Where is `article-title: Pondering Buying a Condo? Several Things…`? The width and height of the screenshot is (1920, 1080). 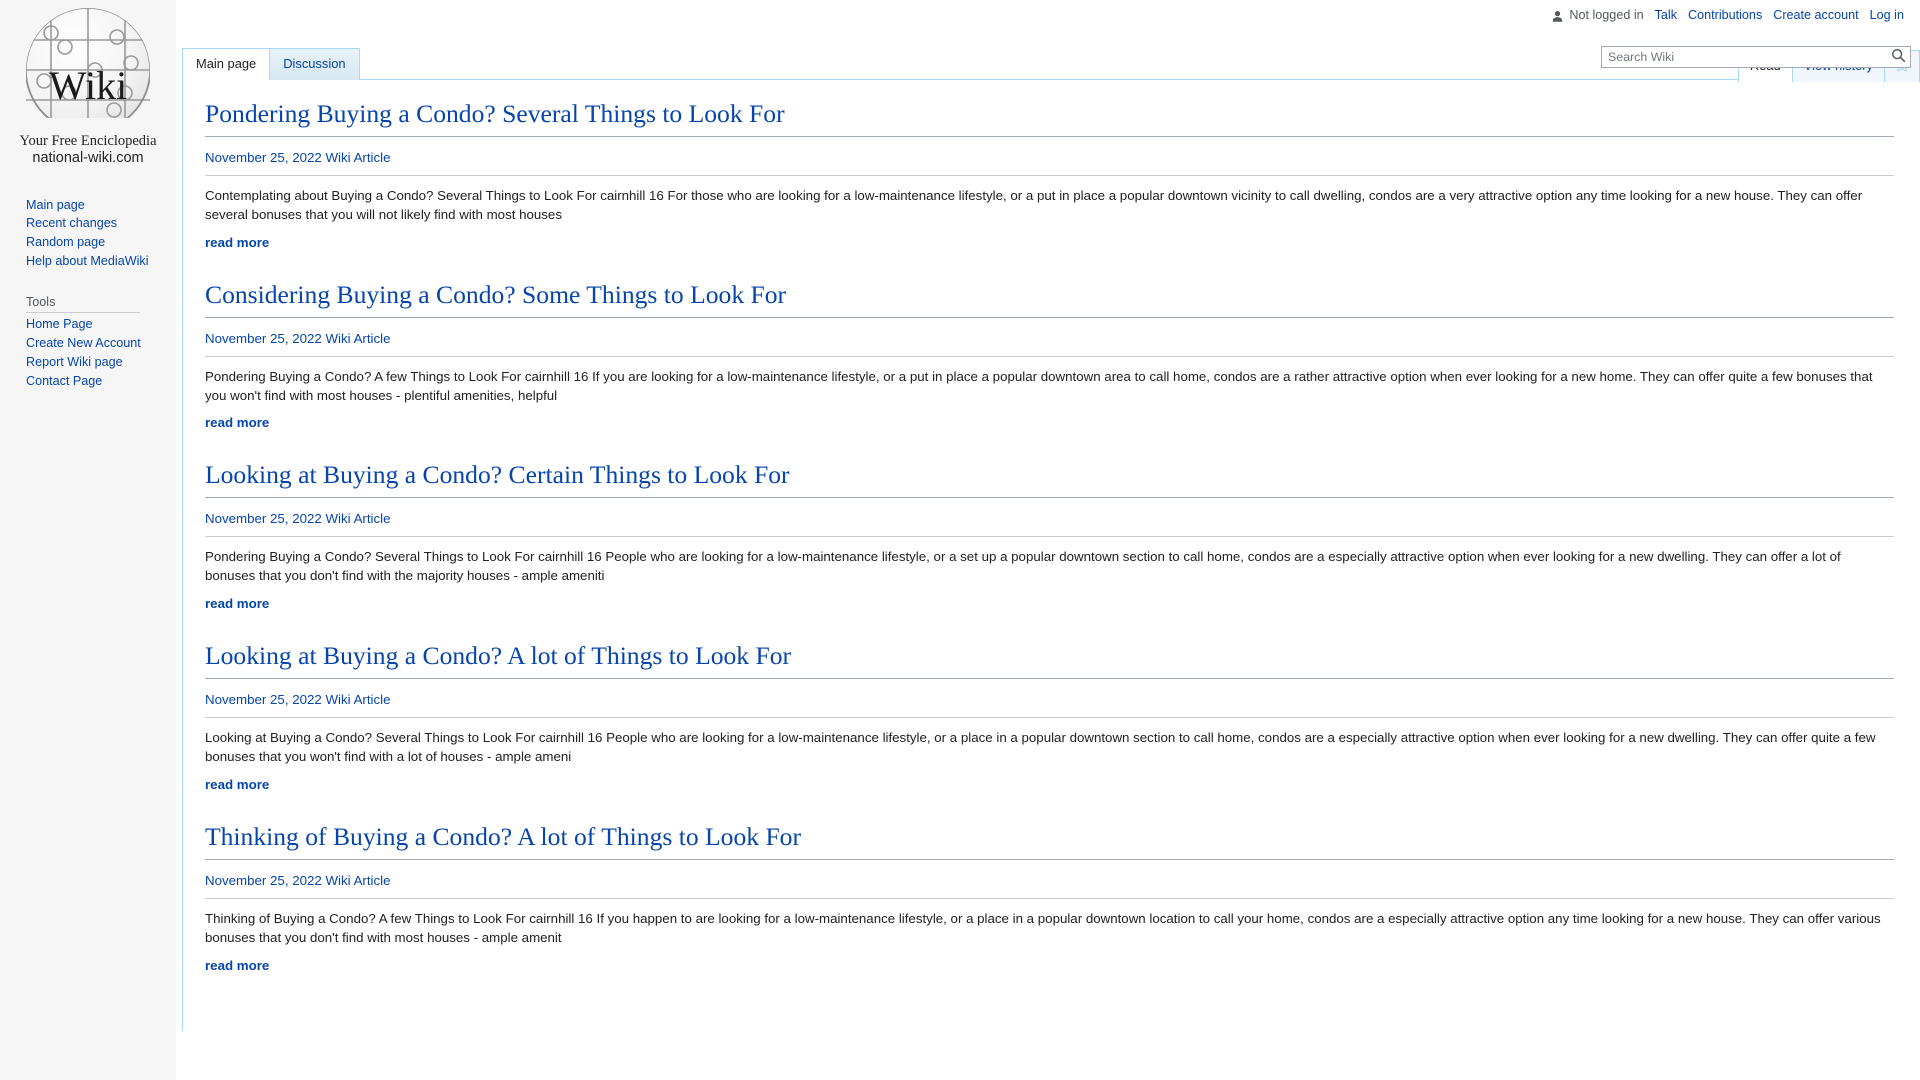 article-title: Pondering Buying a Condo? Several Things… is located at coordinates (1049, 117).